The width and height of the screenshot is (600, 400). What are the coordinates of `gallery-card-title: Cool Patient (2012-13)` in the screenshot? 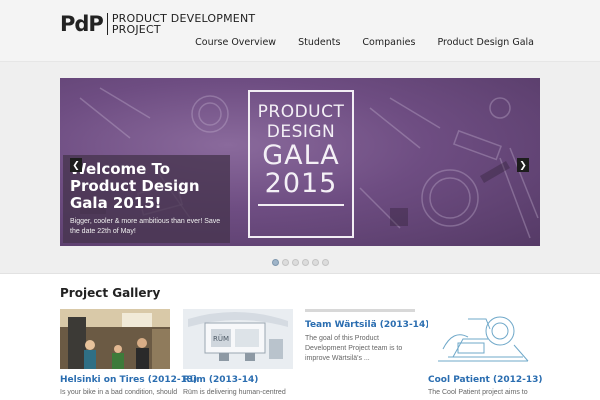 It's located at (485, 380).